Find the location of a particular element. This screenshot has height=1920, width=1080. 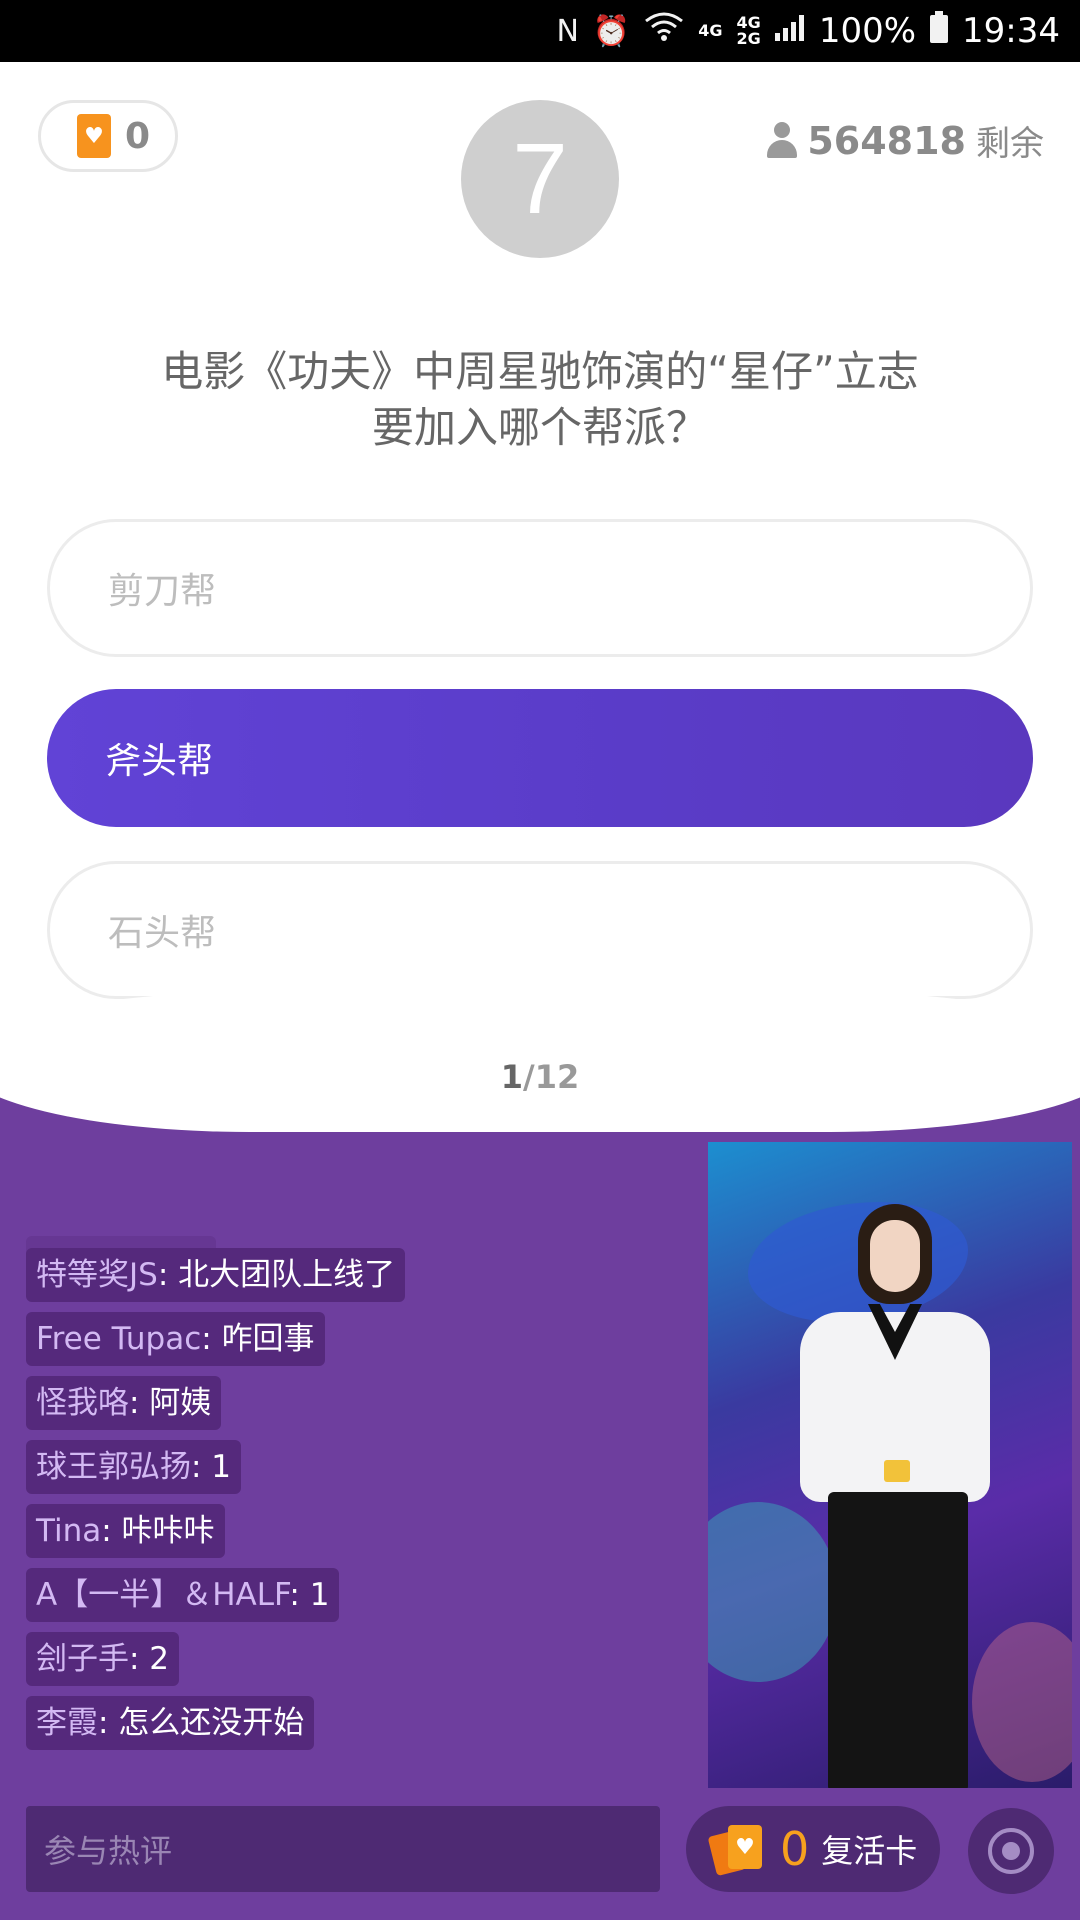

status-bar: N ⏰ 4G 4G 2G 100% 19:34 is located at coordinates (540, 31).